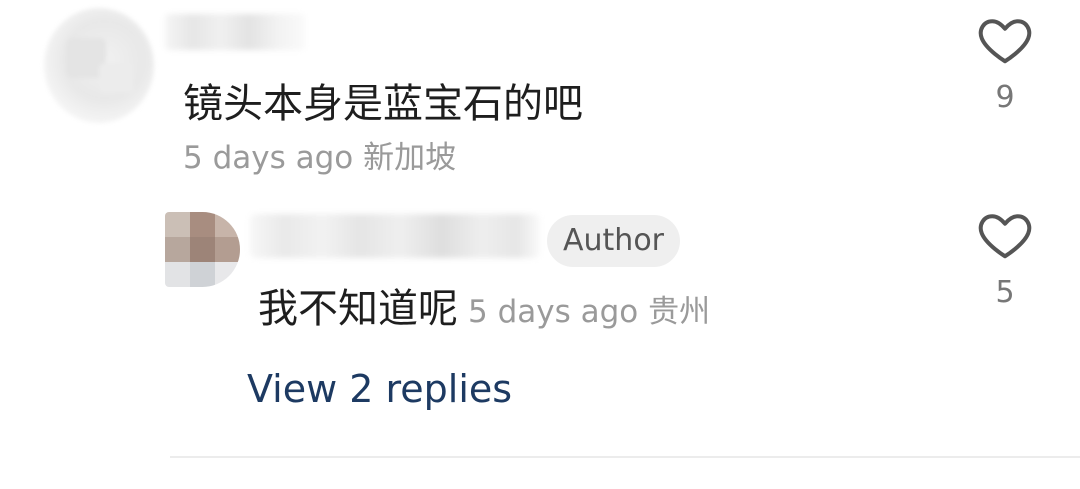  What do you see at coordinates (379, 389) in the screenshot?
I see `view-replies-link: View 2 replies` at bounding box center [379, 389].